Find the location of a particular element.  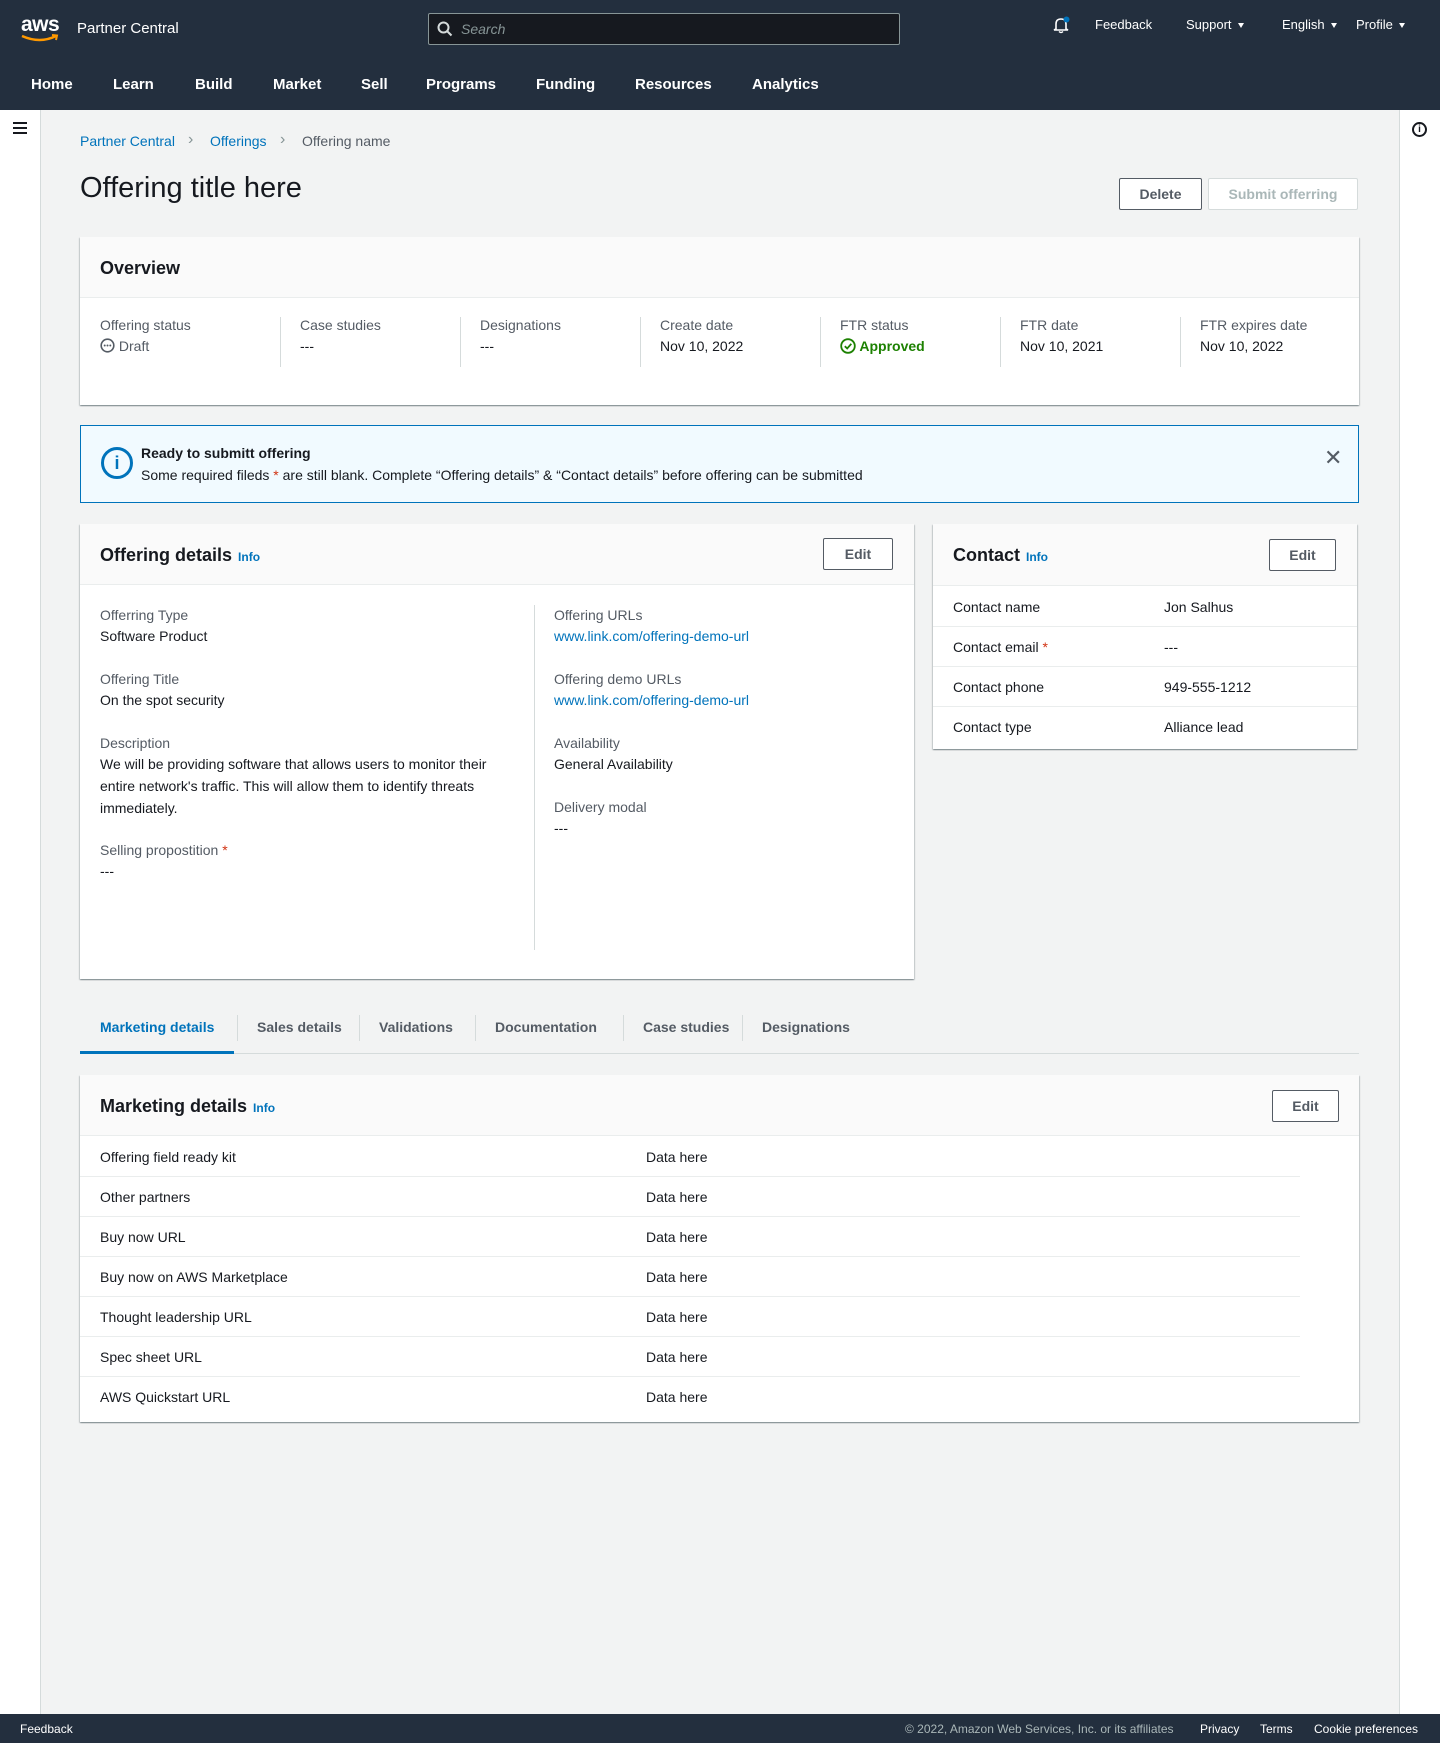

footer-feedback-link: Feedback is located at coordinates (46, 1729).